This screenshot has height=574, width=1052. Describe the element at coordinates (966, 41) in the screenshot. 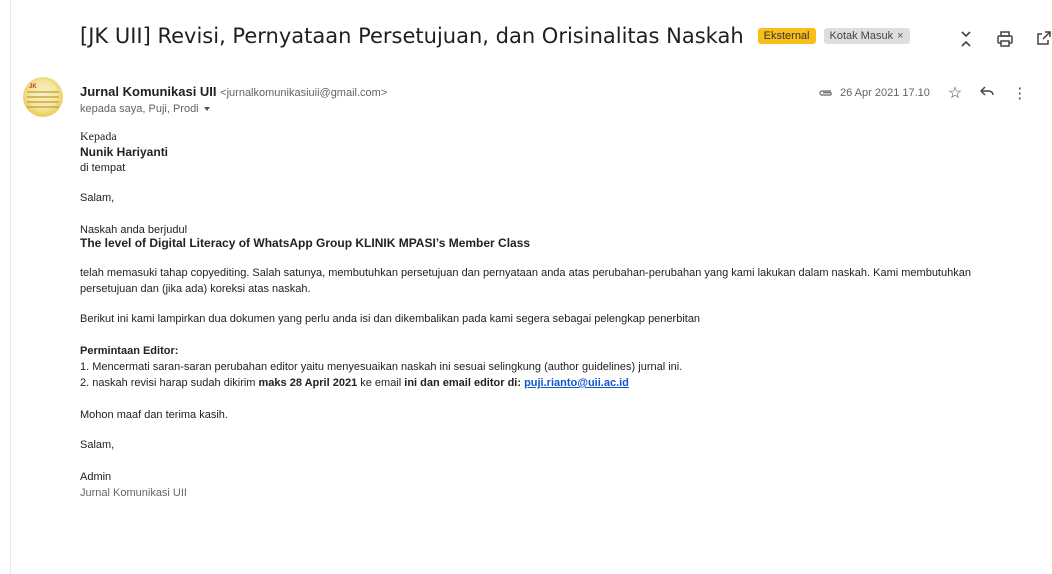

I see `unfold-less-icon` at that location.